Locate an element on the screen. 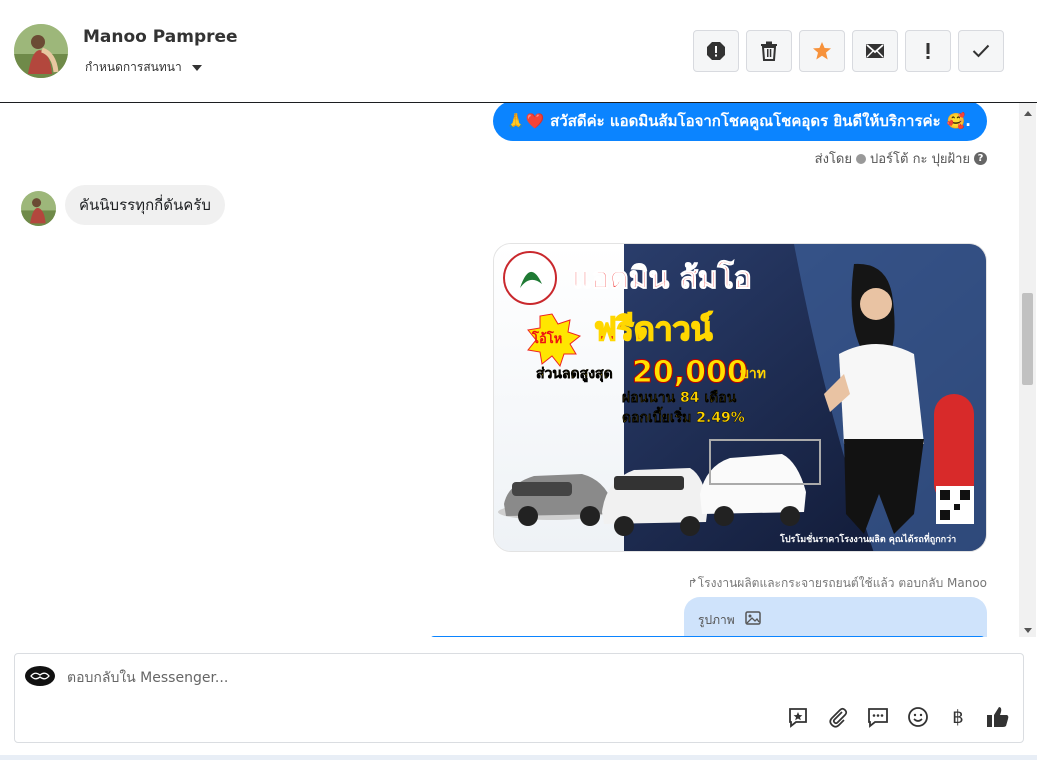  message-template-button is located at coordinates (878, 717).